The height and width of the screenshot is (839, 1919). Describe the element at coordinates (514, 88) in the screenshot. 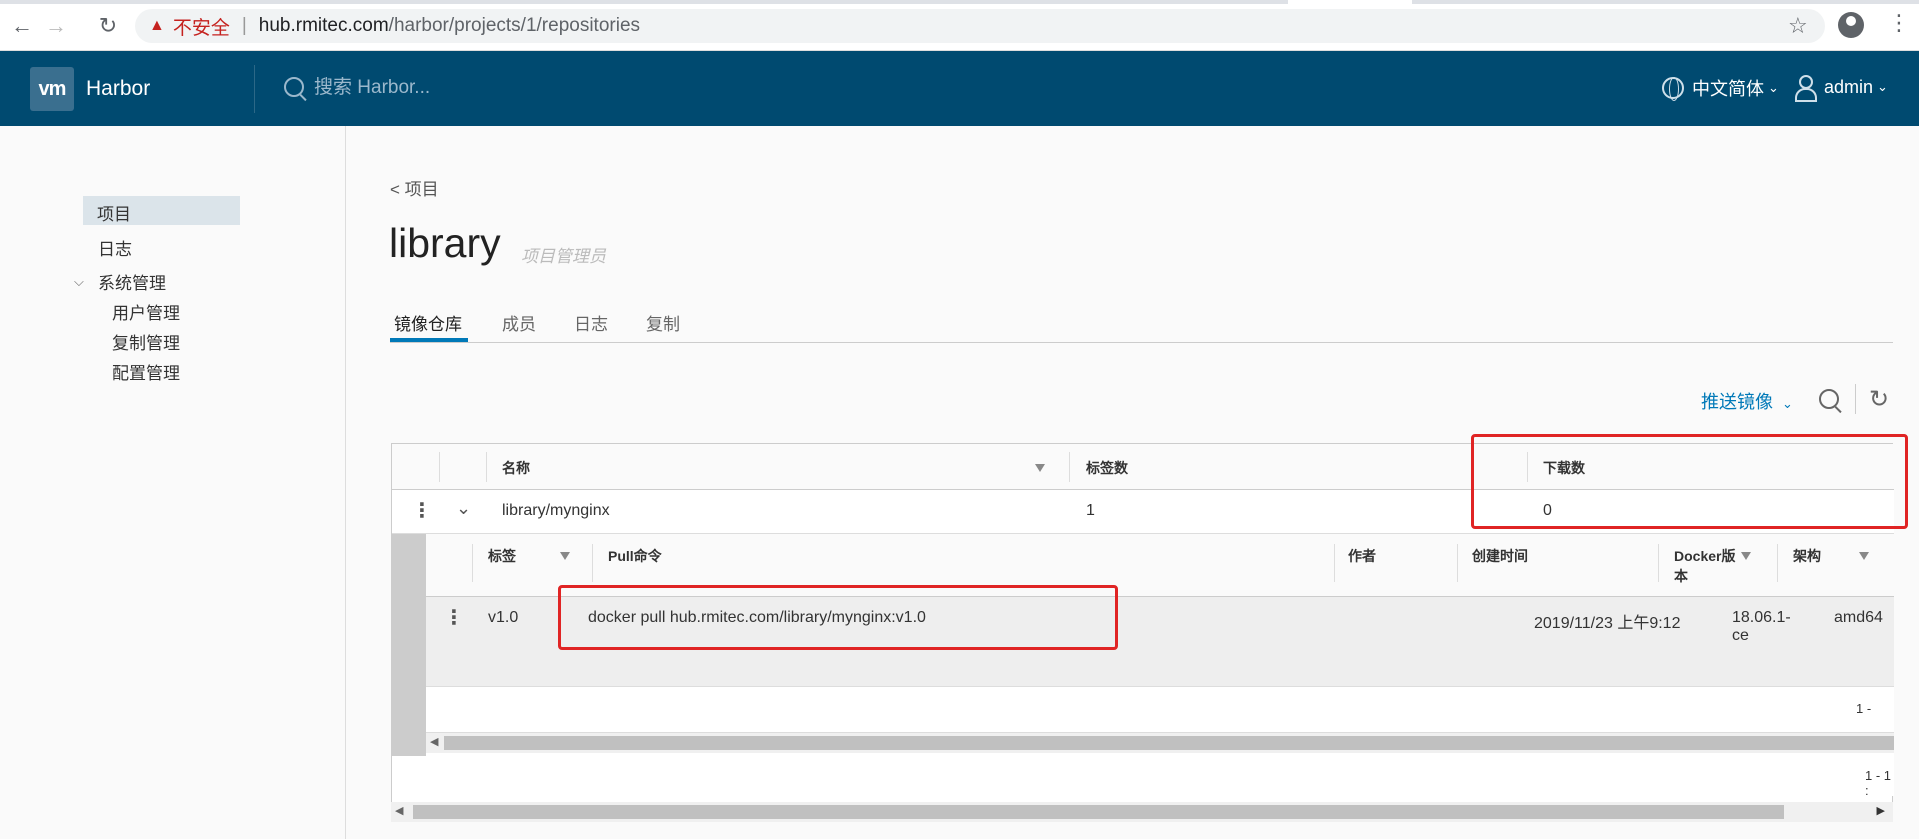

I see `global-search-input` at that location.